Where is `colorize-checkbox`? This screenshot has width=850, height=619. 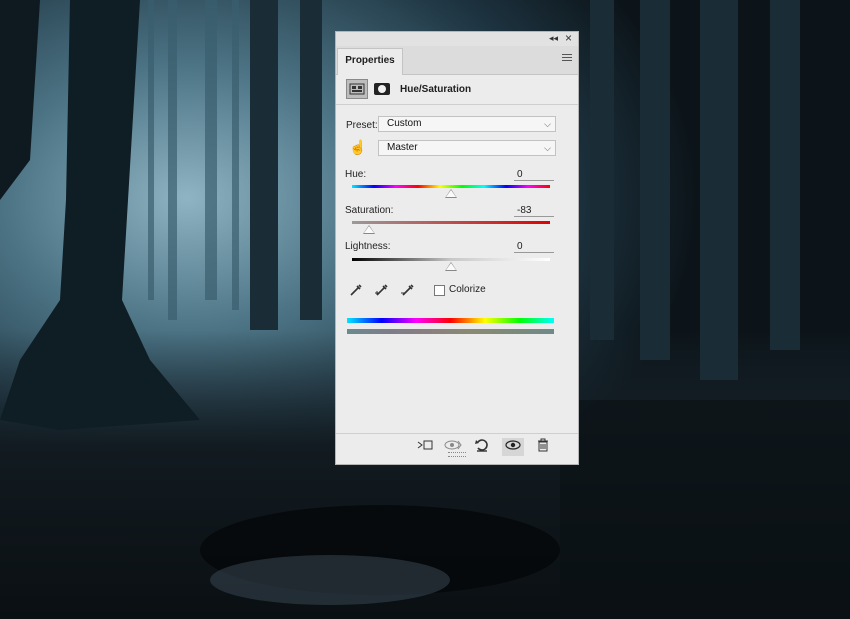
colorize-checkbox is located at coordinates (439, 290).